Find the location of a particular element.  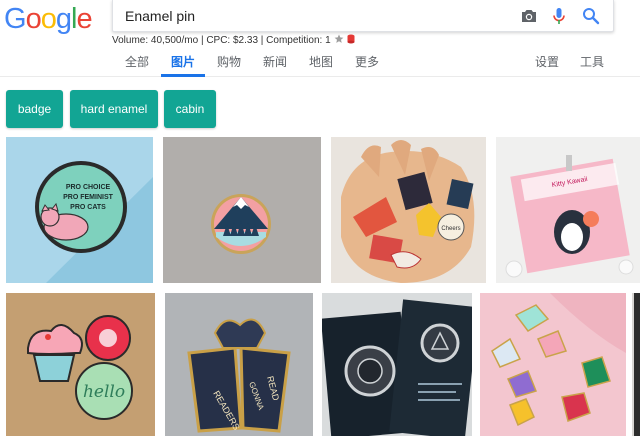

chip-cabin: cabin is located at coordinates (190, 109).